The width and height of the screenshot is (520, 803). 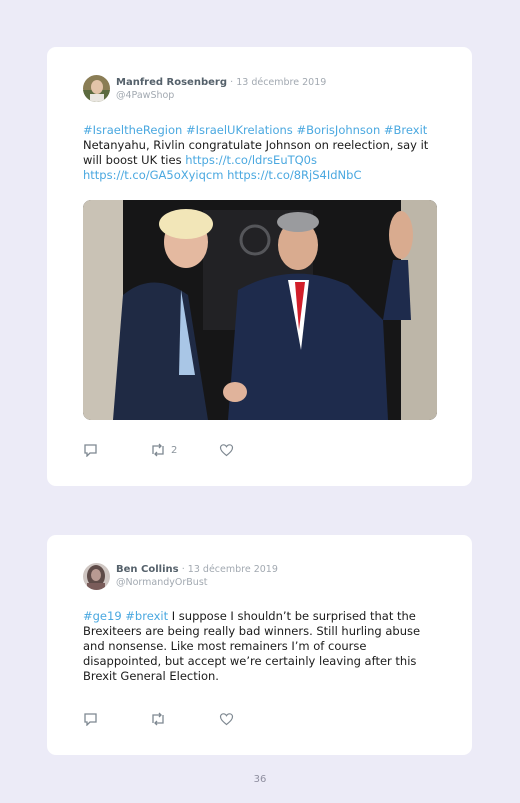 I want to click on author-handle: @4PawShop, so click(x=145, y=95).